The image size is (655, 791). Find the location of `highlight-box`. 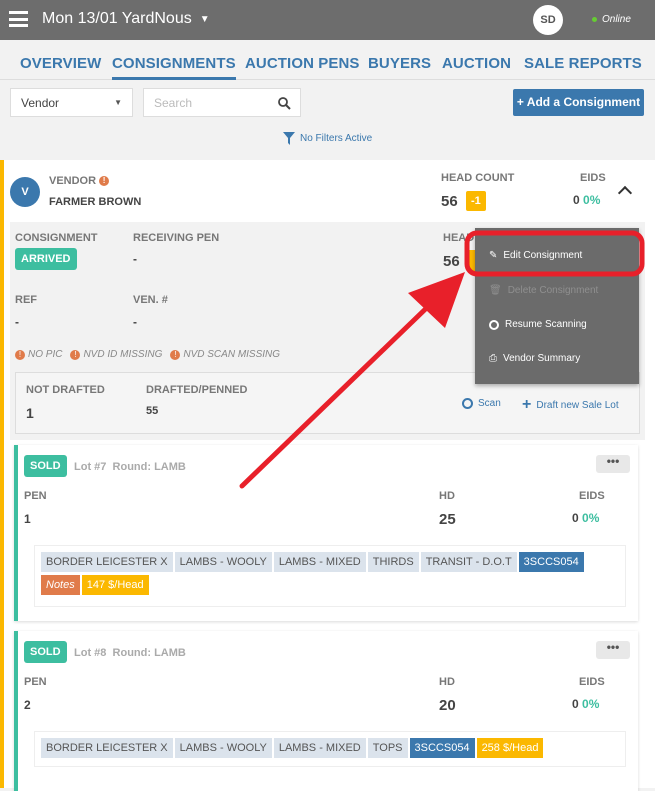

highlight-box is located at coordinates (554, 253).